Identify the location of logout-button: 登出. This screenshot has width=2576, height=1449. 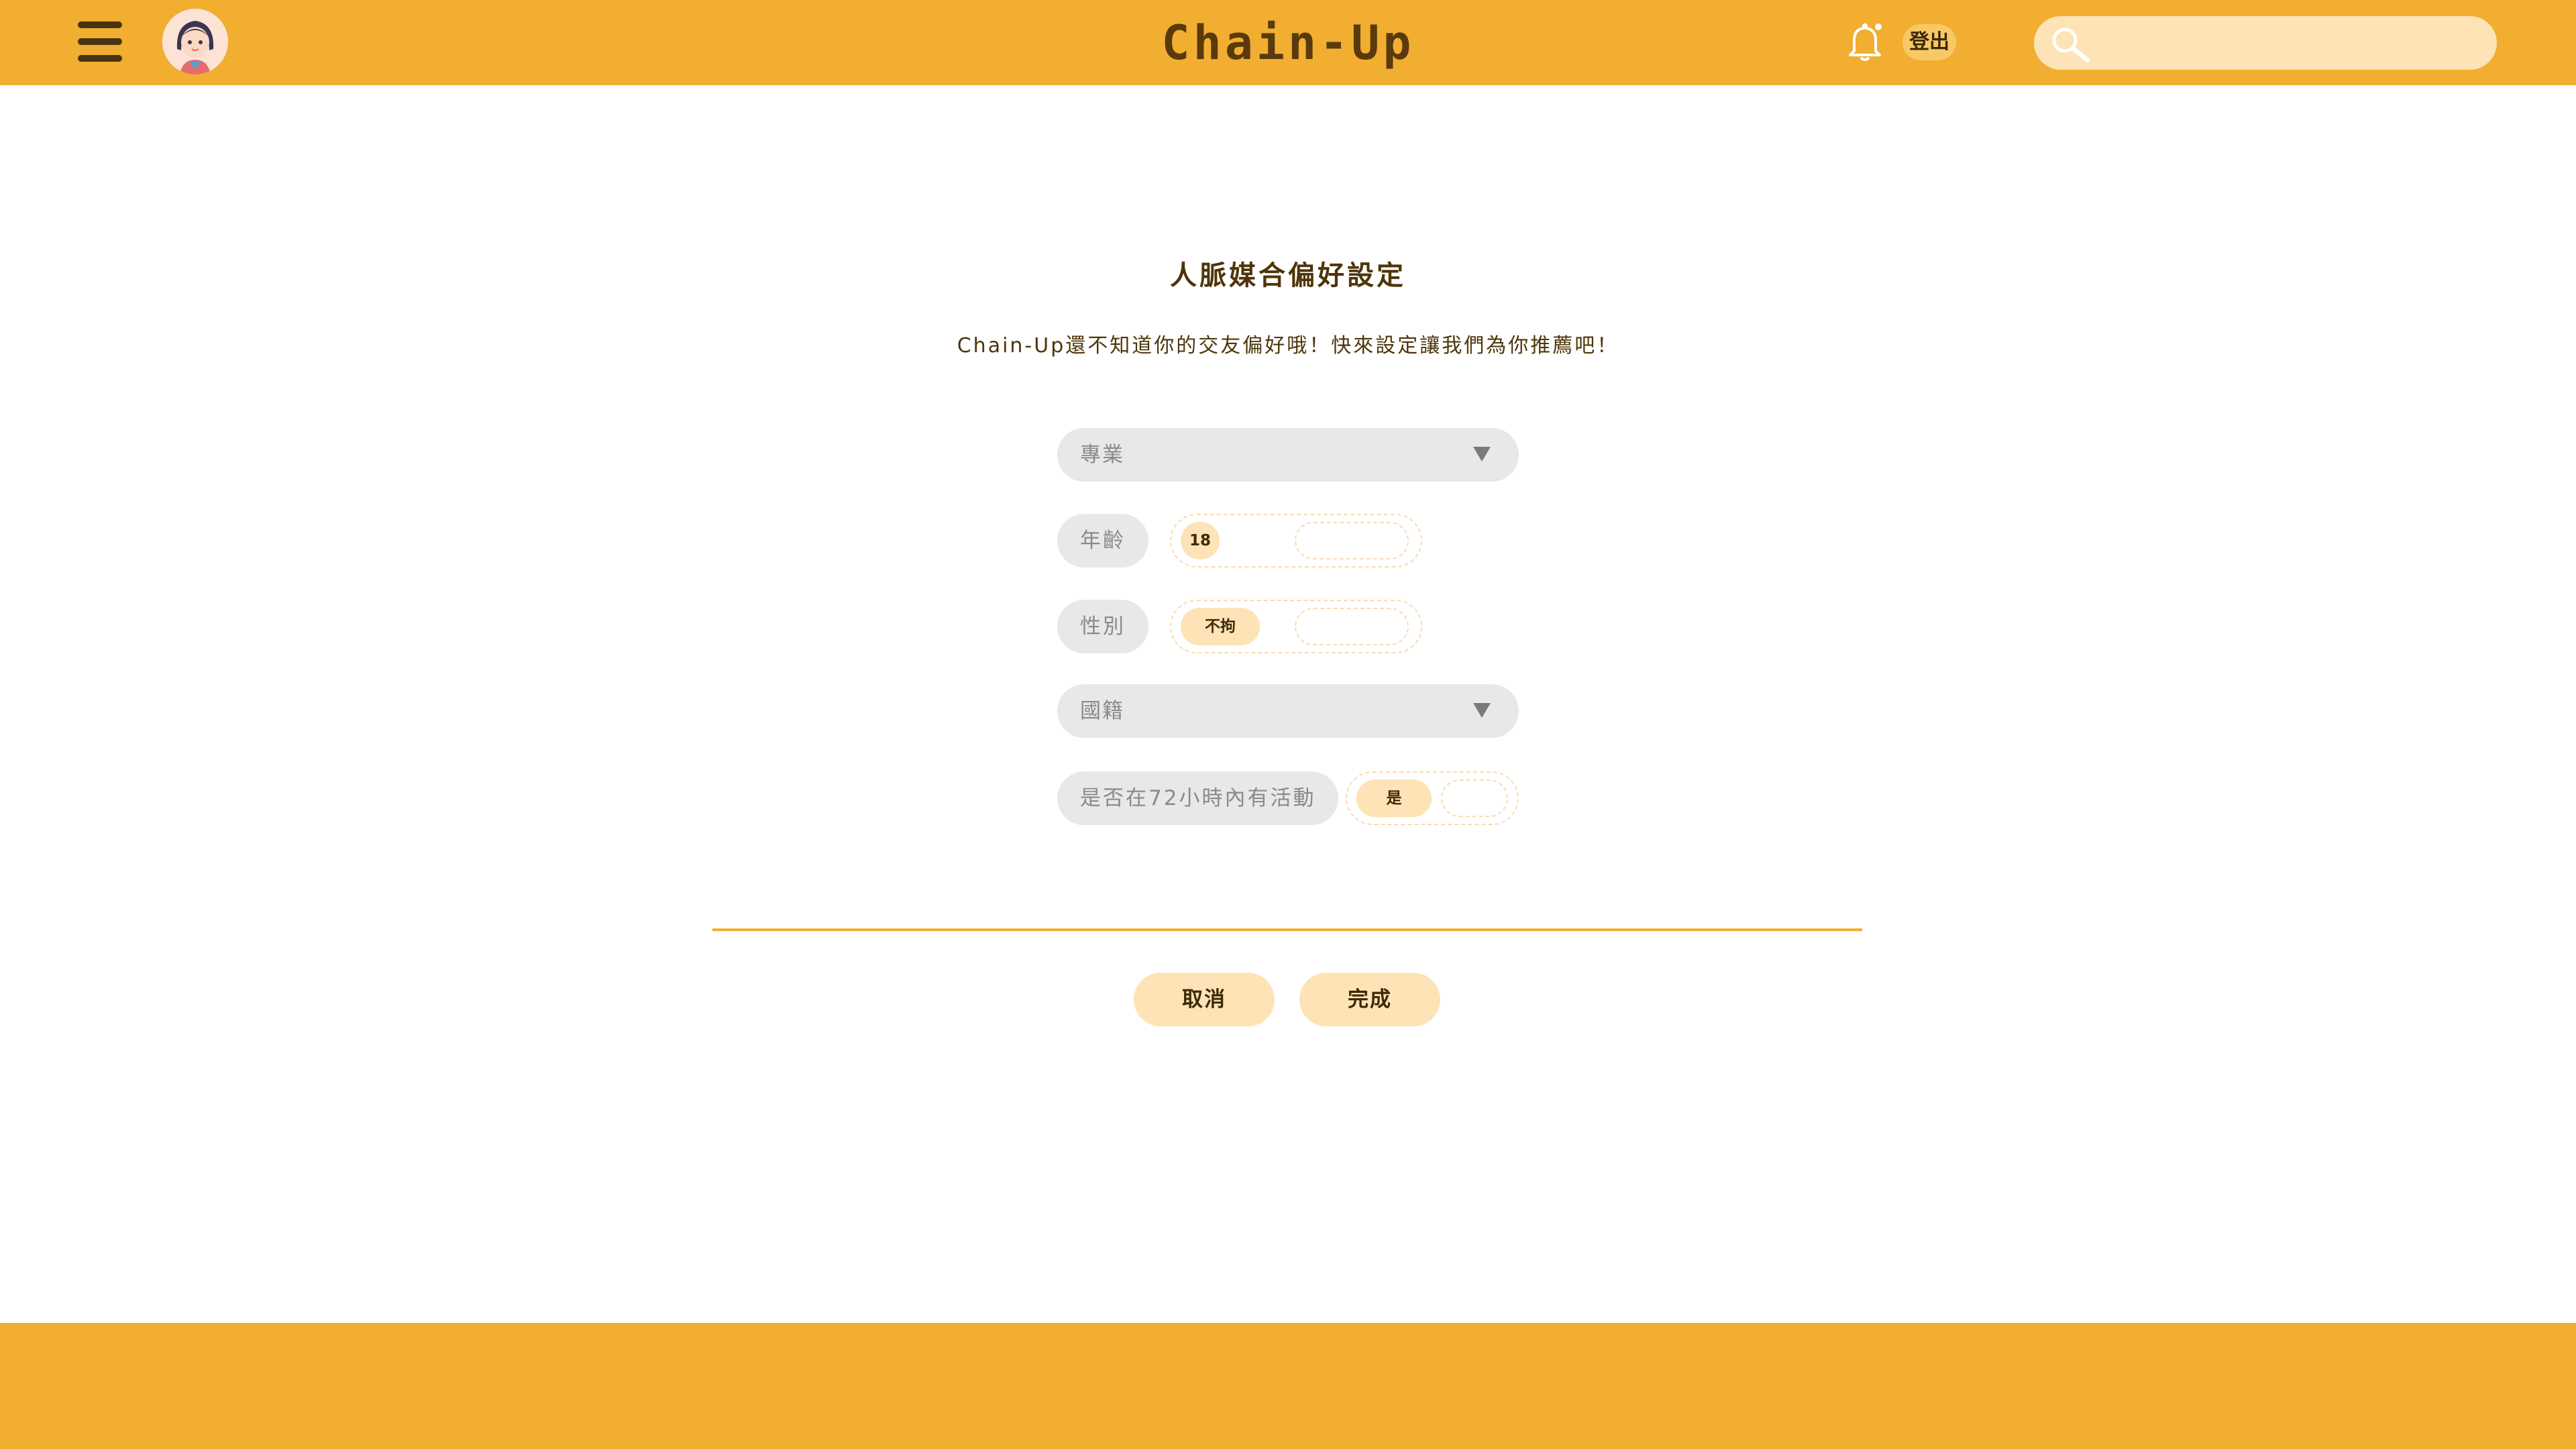
(1929, 42).